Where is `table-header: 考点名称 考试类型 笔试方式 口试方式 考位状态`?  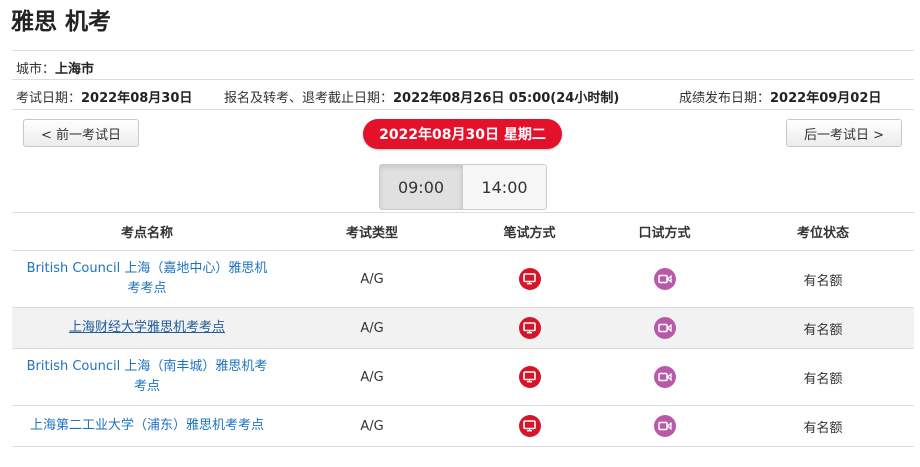 table-header: 考点名称 考试类型 笔试方式 口试方式 考位状态 is located at coordinates (463, 232).